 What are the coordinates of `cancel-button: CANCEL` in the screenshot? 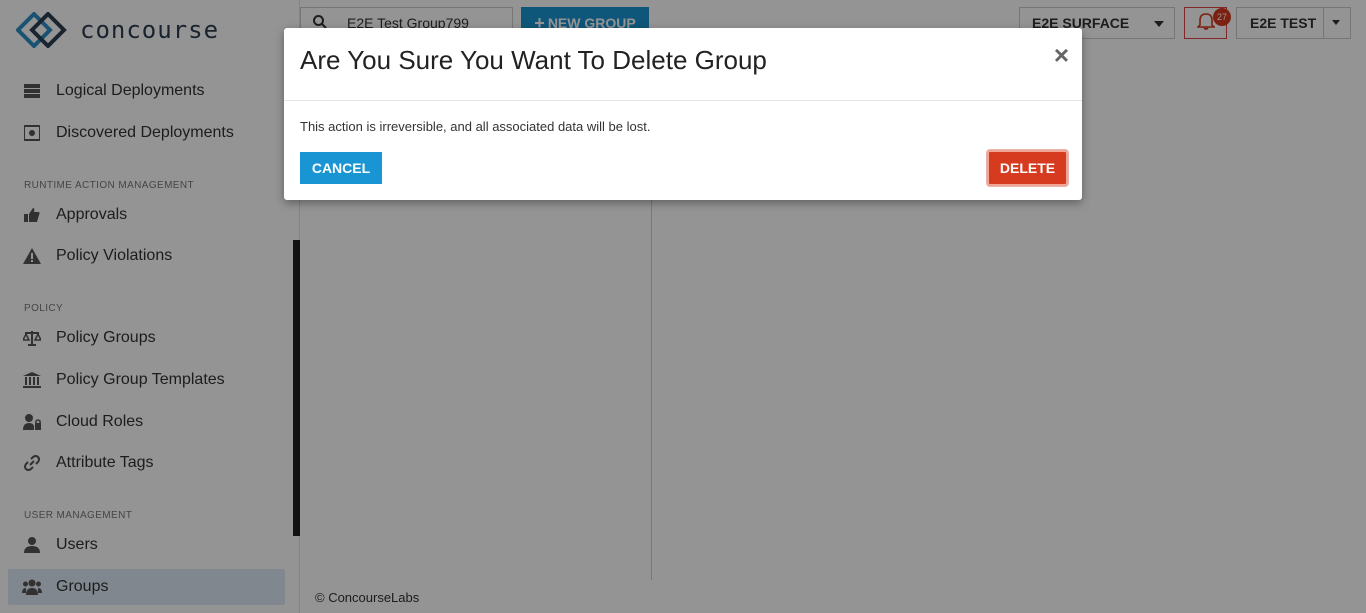 It's located at (341, 168).